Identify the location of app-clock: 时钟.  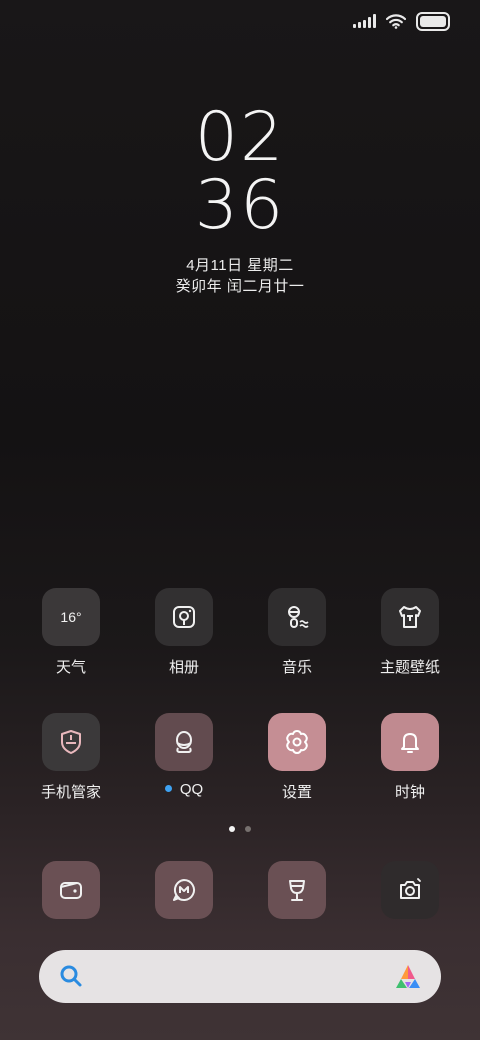
(410, 757).